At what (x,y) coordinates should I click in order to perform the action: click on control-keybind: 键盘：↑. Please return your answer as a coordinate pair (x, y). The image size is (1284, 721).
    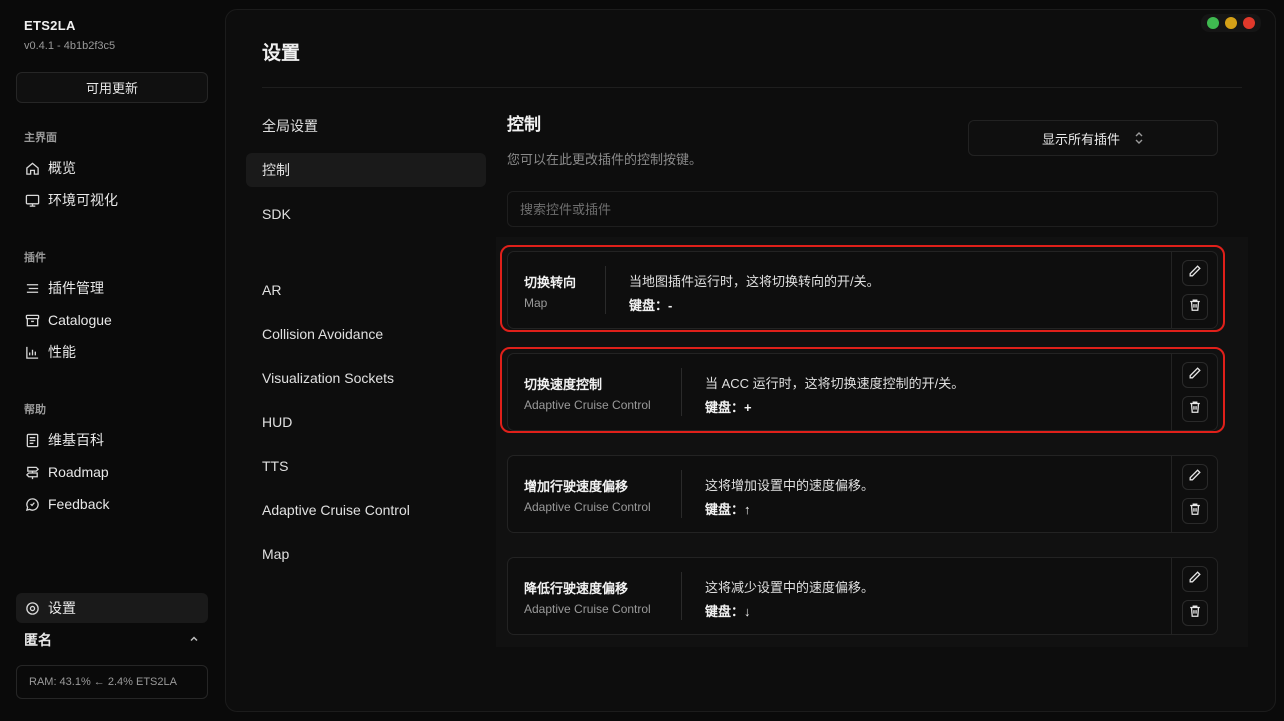
    Looking at the image, I should click on (728, 509).